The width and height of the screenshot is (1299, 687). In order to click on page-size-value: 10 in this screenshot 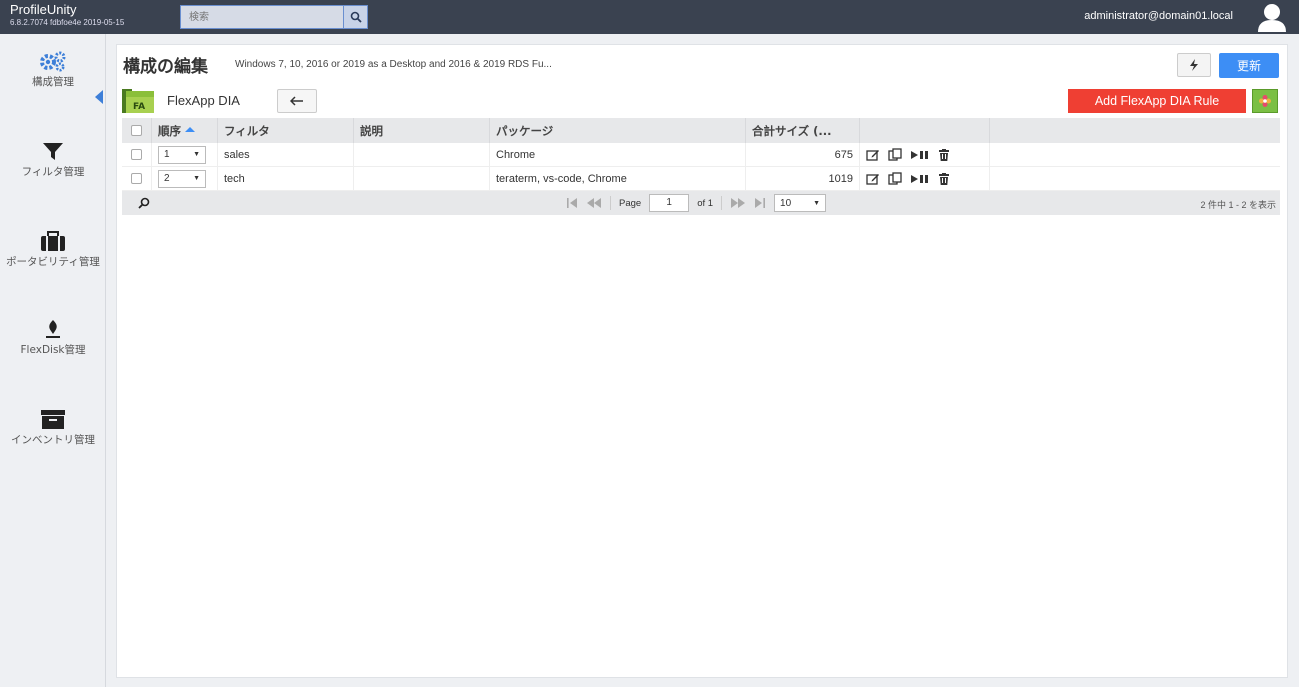, I will do `click(786, 203)`.